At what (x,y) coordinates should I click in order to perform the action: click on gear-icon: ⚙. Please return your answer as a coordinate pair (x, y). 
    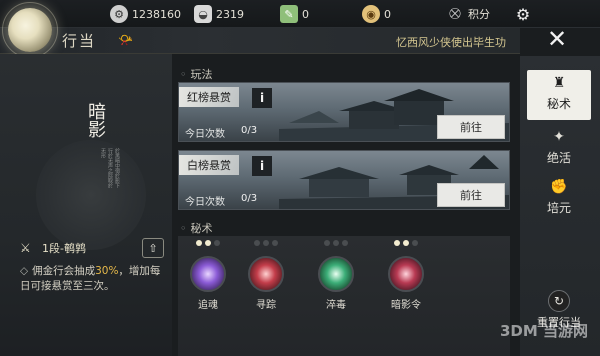
    Looking at the image, I should click on (523, 14).